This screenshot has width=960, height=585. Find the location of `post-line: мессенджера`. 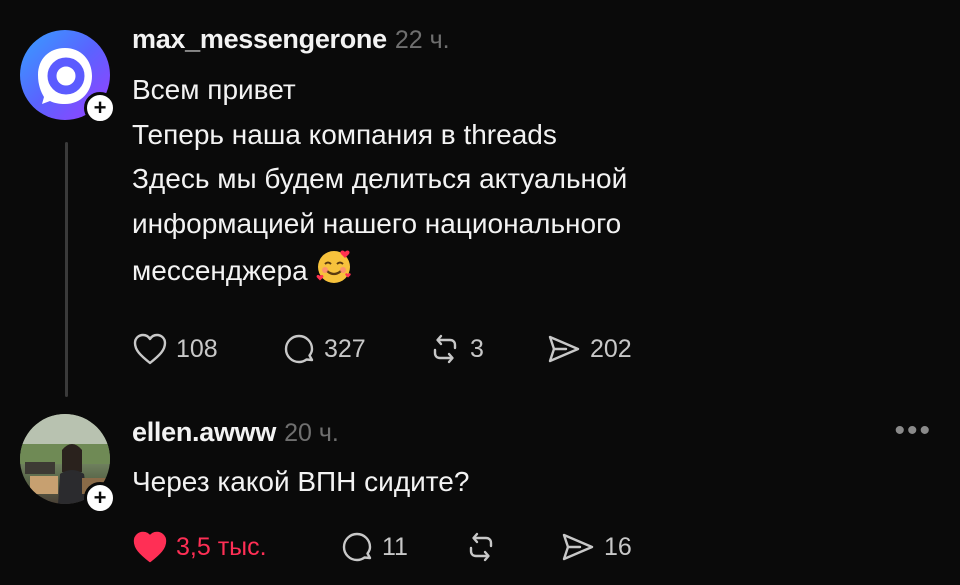

post-line: мессенджера is located at coordinates (220, 270).